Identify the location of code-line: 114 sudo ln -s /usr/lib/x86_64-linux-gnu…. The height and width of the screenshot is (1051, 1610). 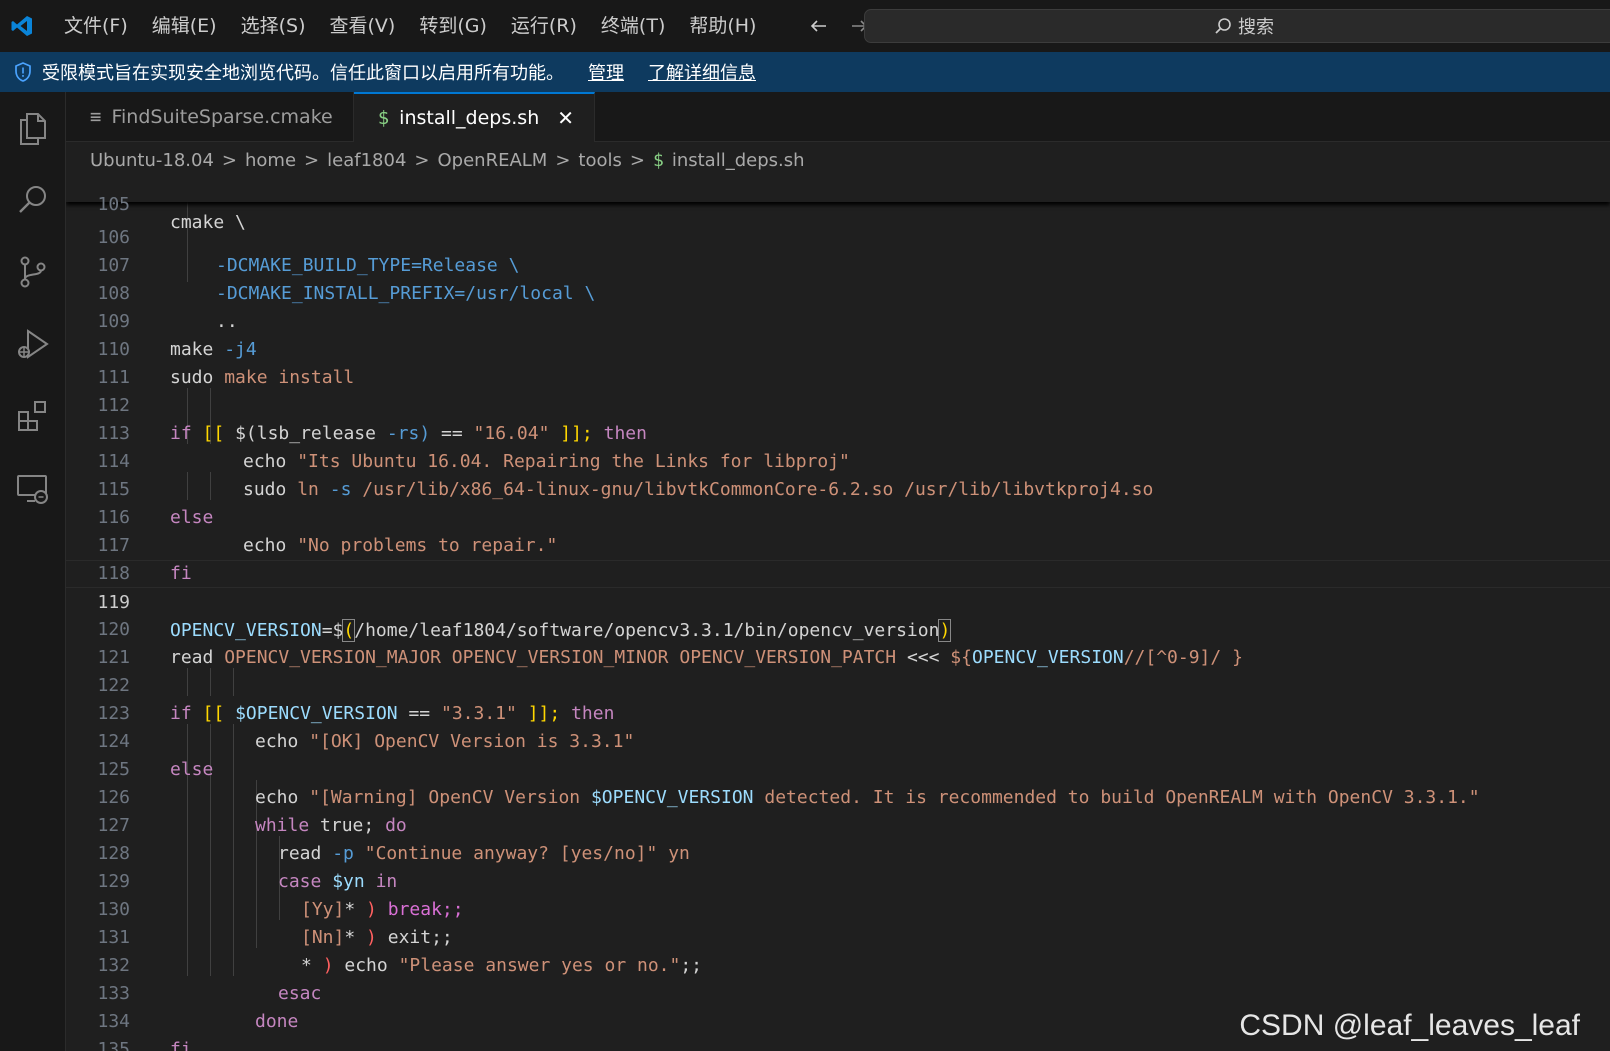
(838, 460).